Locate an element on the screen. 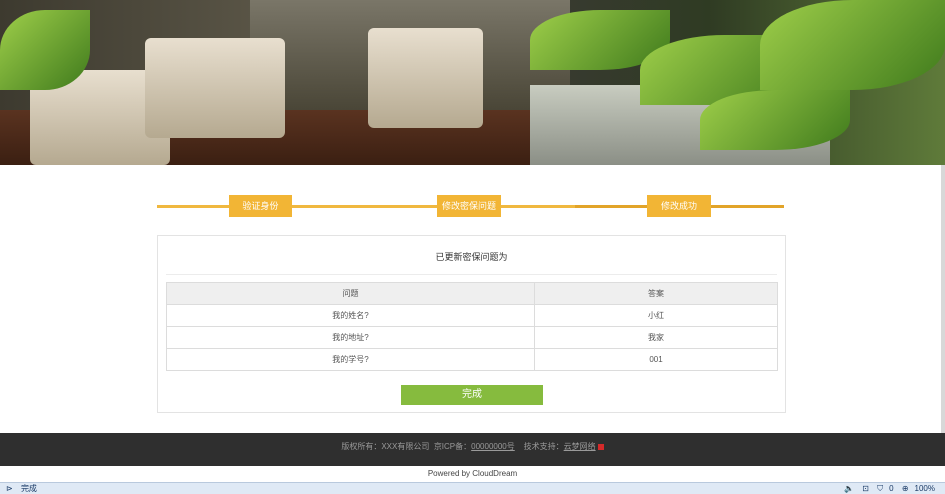  column-header-question: 问题 is located at coordinates (350, 293).